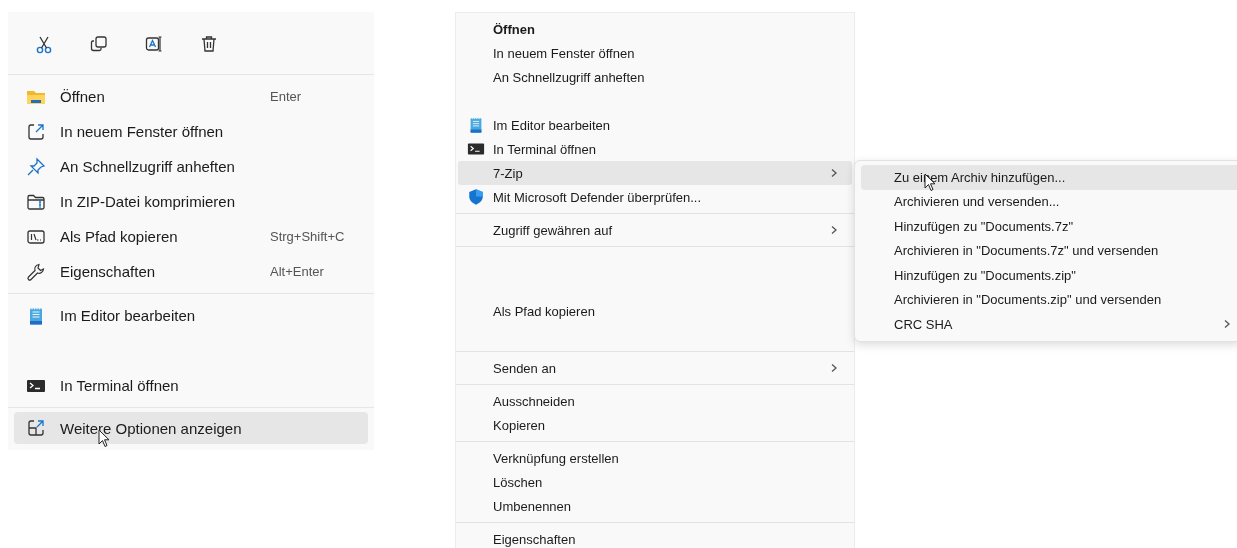  I want to click on copy-icon, so click(99, 44).